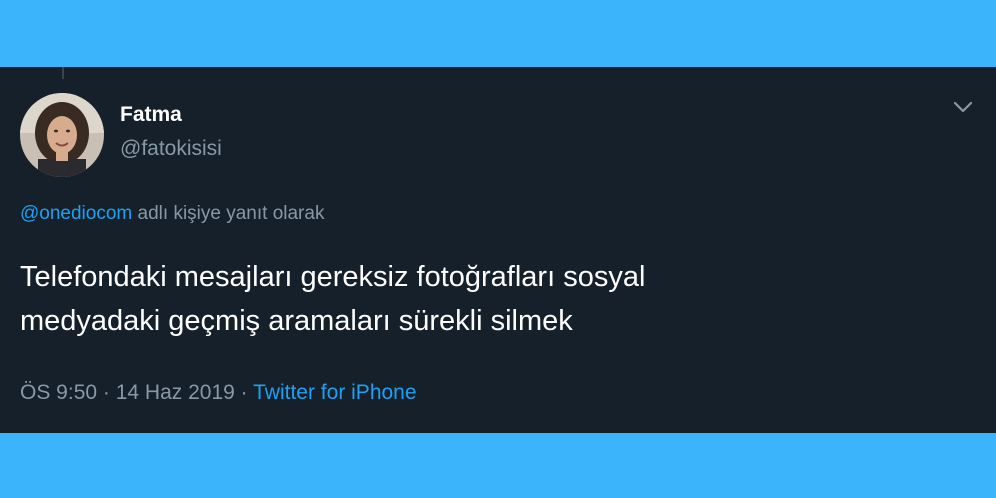  Describe the element at coordinates (76, 213) in the screenshot. I see `reply-mention-link: @onediocom` at that location.